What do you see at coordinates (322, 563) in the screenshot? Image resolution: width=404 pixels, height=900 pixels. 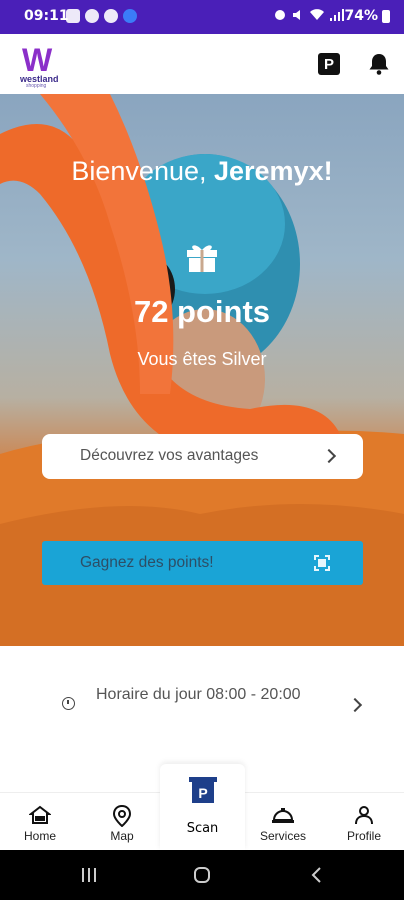 I see `qr-scan-icon` at bounding box center [322, 563].